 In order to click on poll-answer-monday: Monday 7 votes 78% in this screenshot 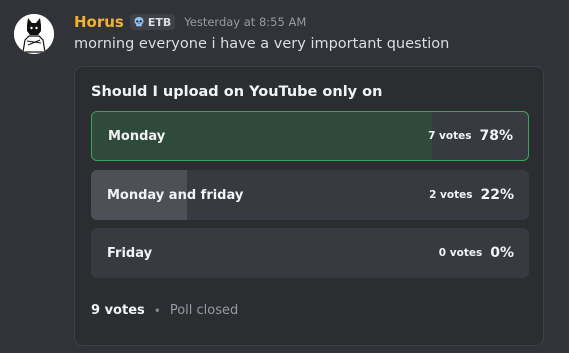, I will do `click(310, 136)`.